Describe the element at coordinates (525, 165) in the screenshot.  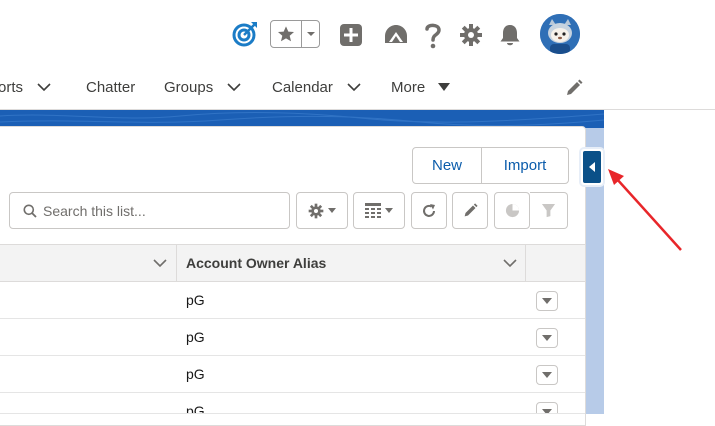
I see `import-button: Import` at that location.